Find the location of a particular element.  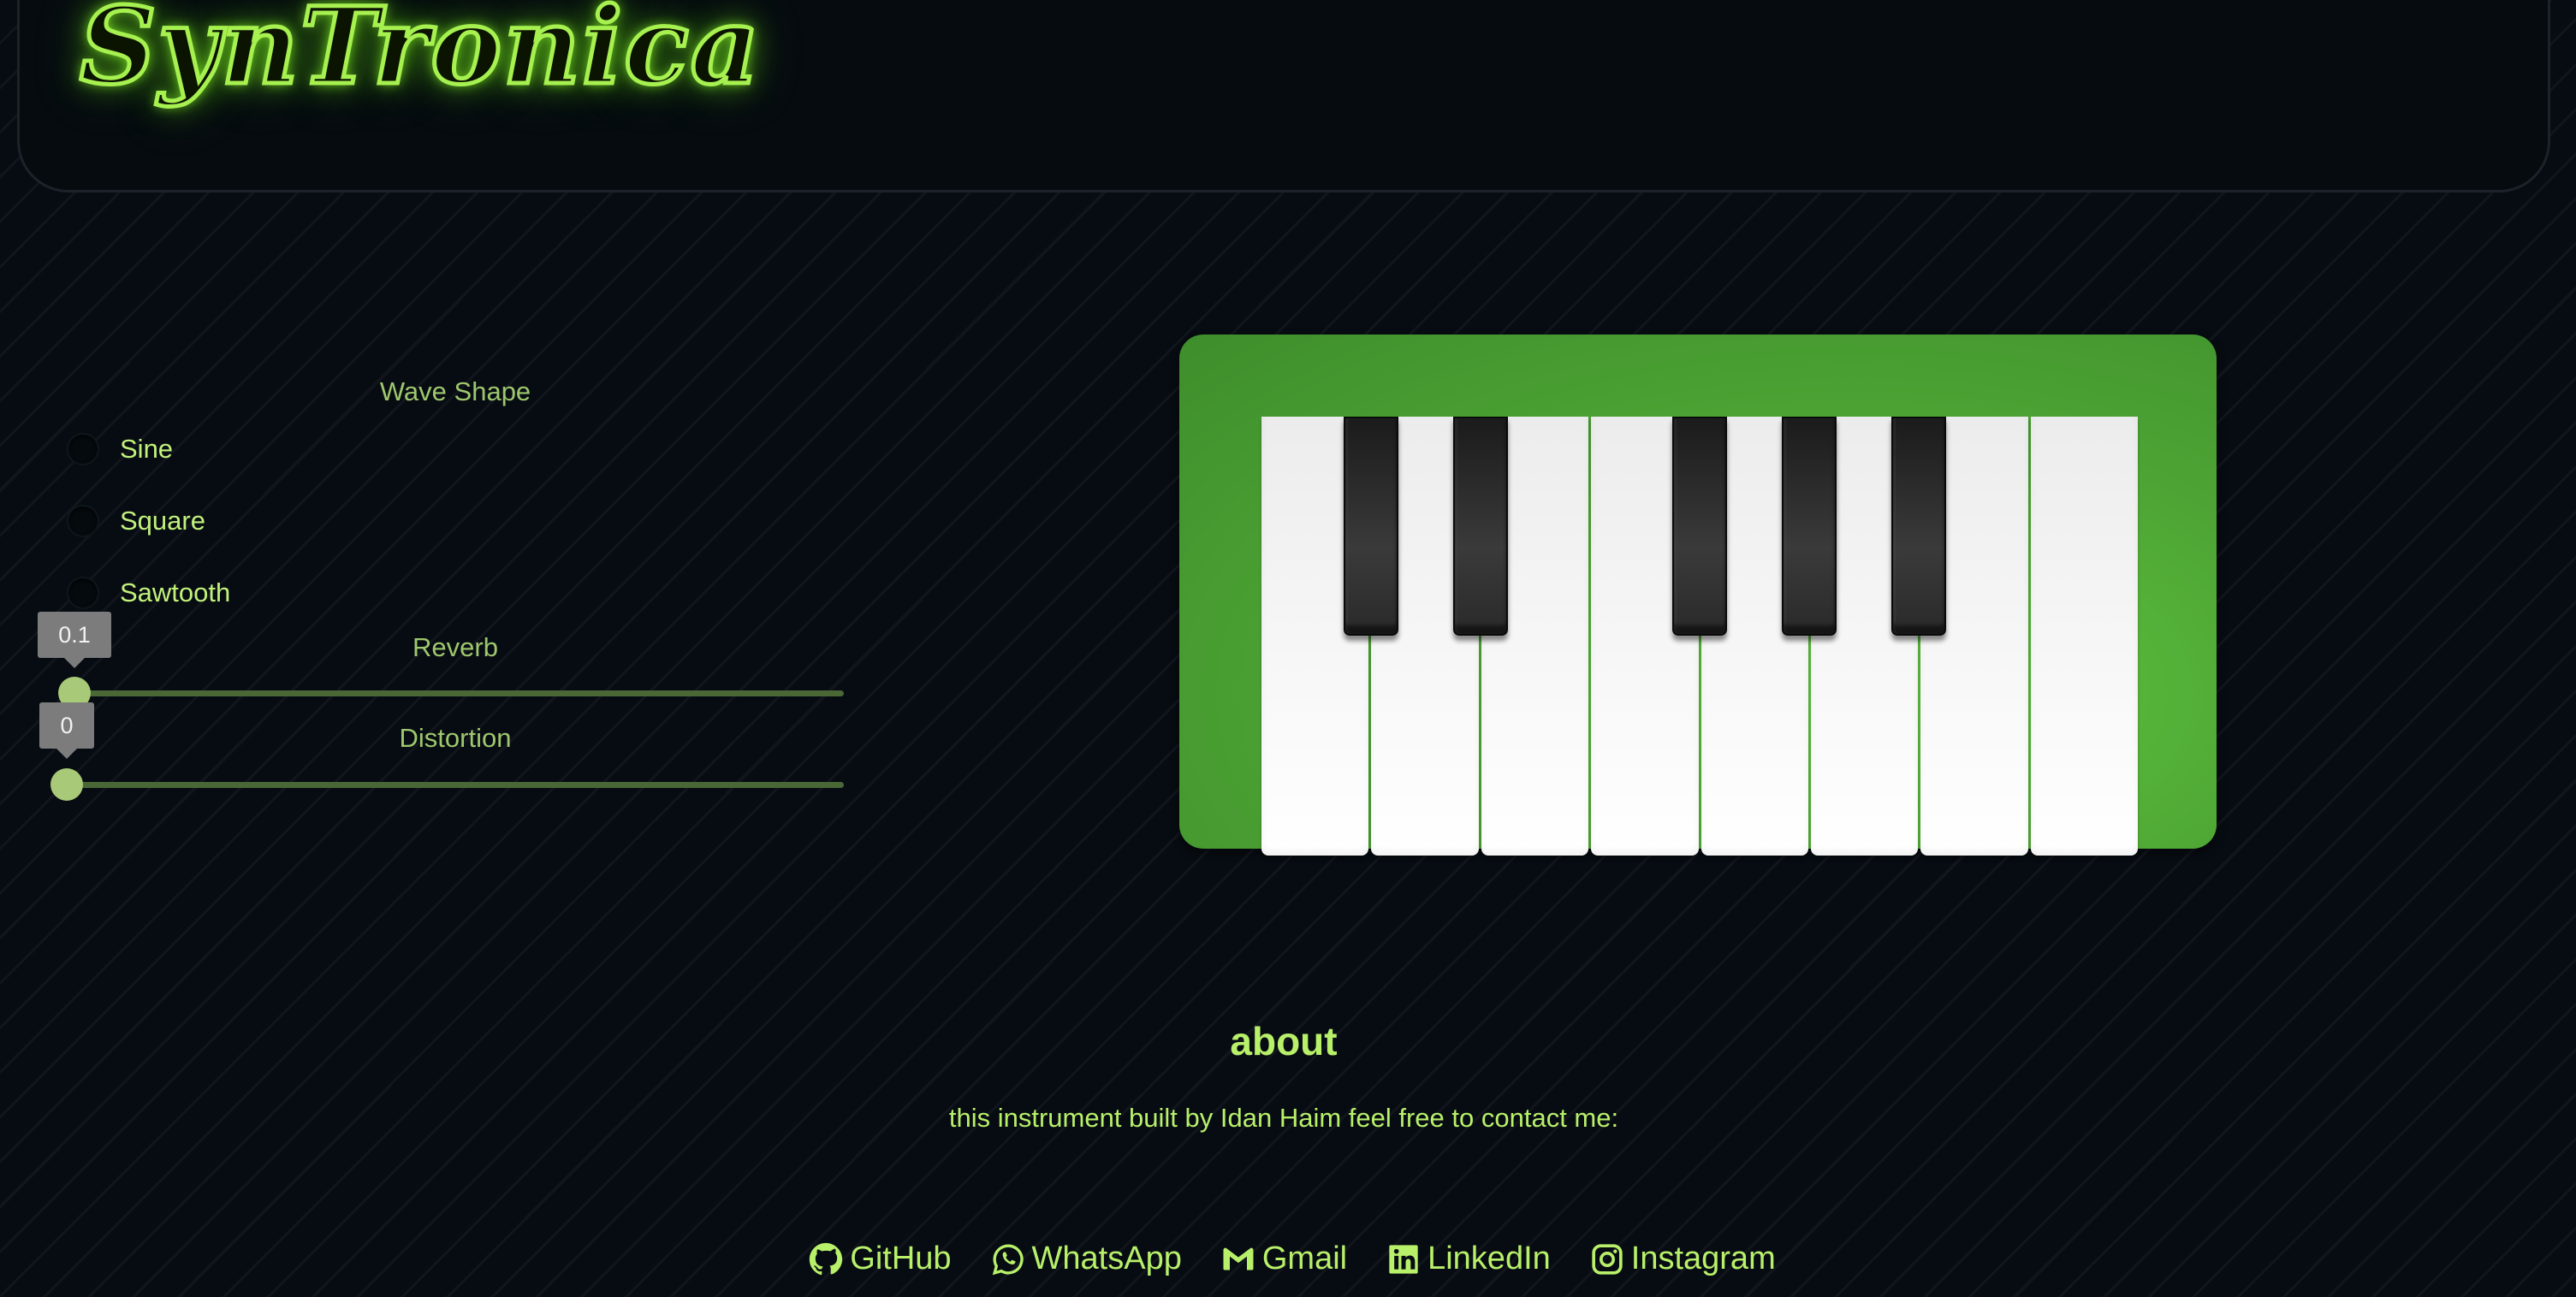

radio-button-sine is located at coordinates (83, 449).